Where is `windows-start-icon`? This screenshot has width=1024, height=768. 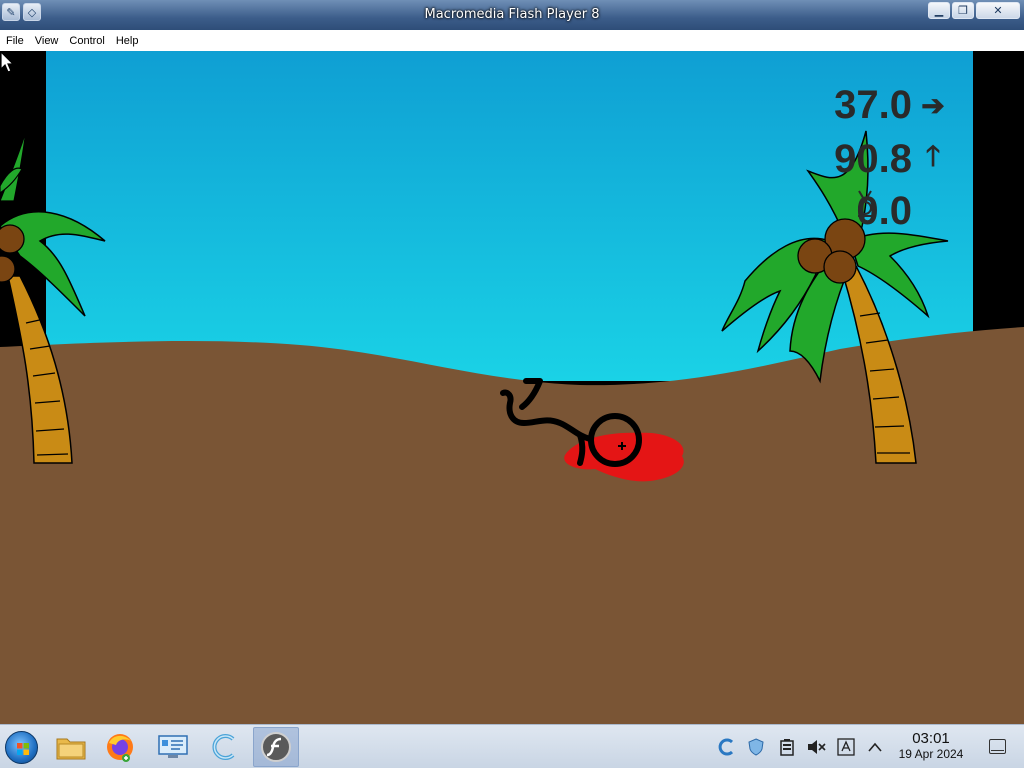 windows-start-icon is located at coordinates (23, 749).